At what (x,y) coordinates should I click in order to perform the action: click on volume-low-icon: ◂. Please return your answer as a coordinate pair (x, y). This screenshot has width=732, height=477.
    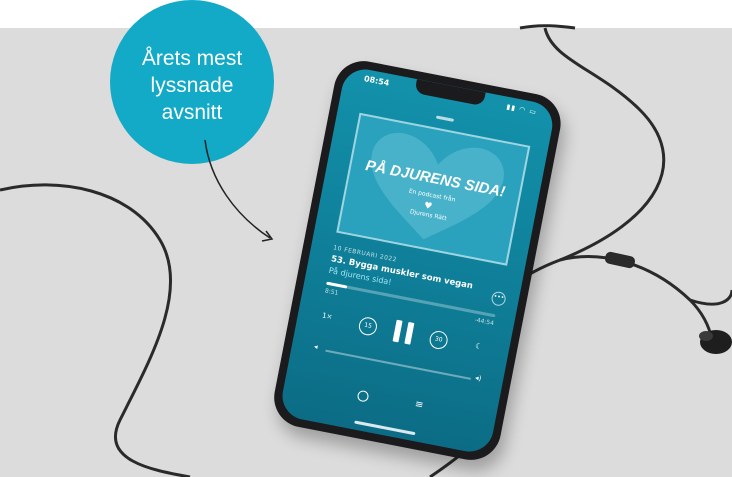
    Looking at the image, I should click on (316, 346).